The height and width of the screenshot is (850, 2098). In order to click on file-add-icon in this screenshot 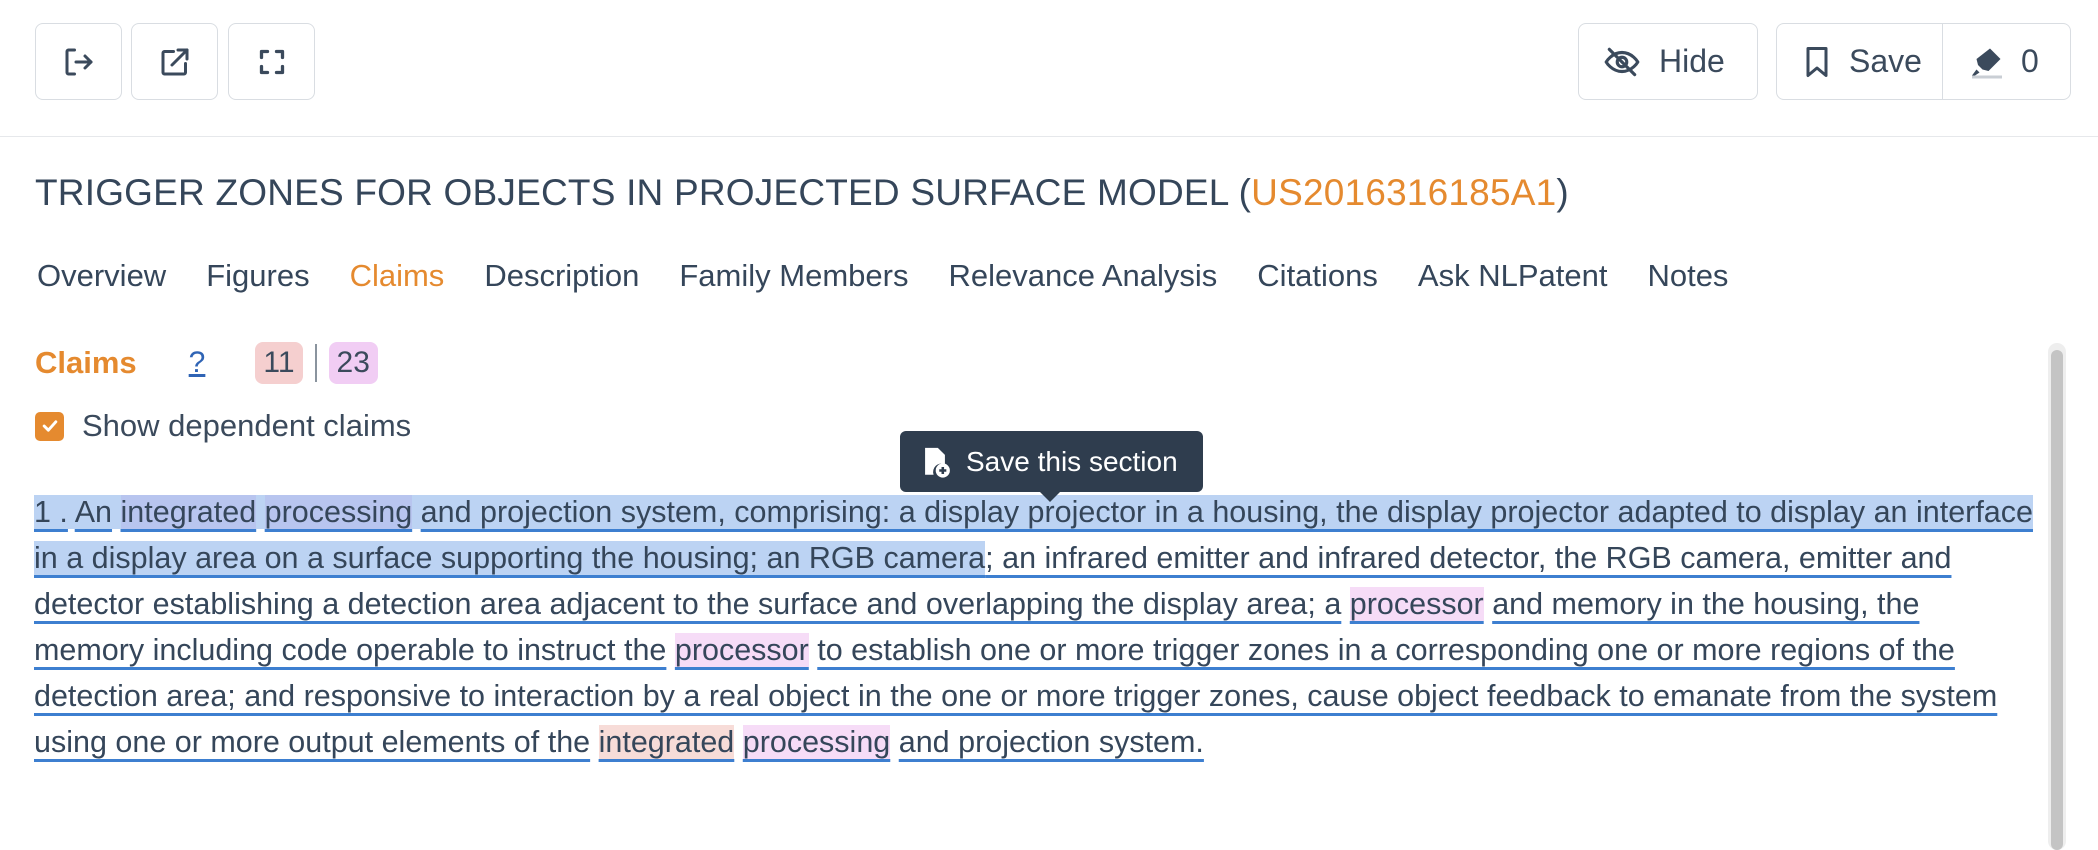, I will do `click(937, 462)`.